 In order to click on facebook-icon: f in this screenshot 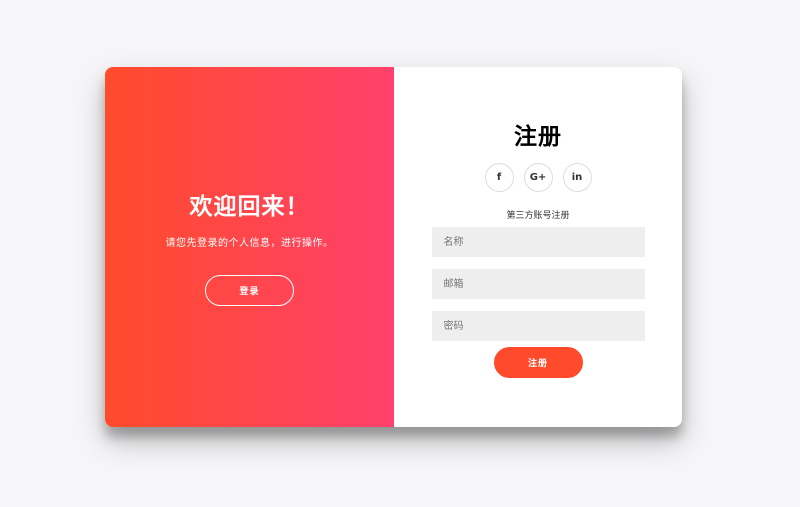, I will do `click(499, 177)`.